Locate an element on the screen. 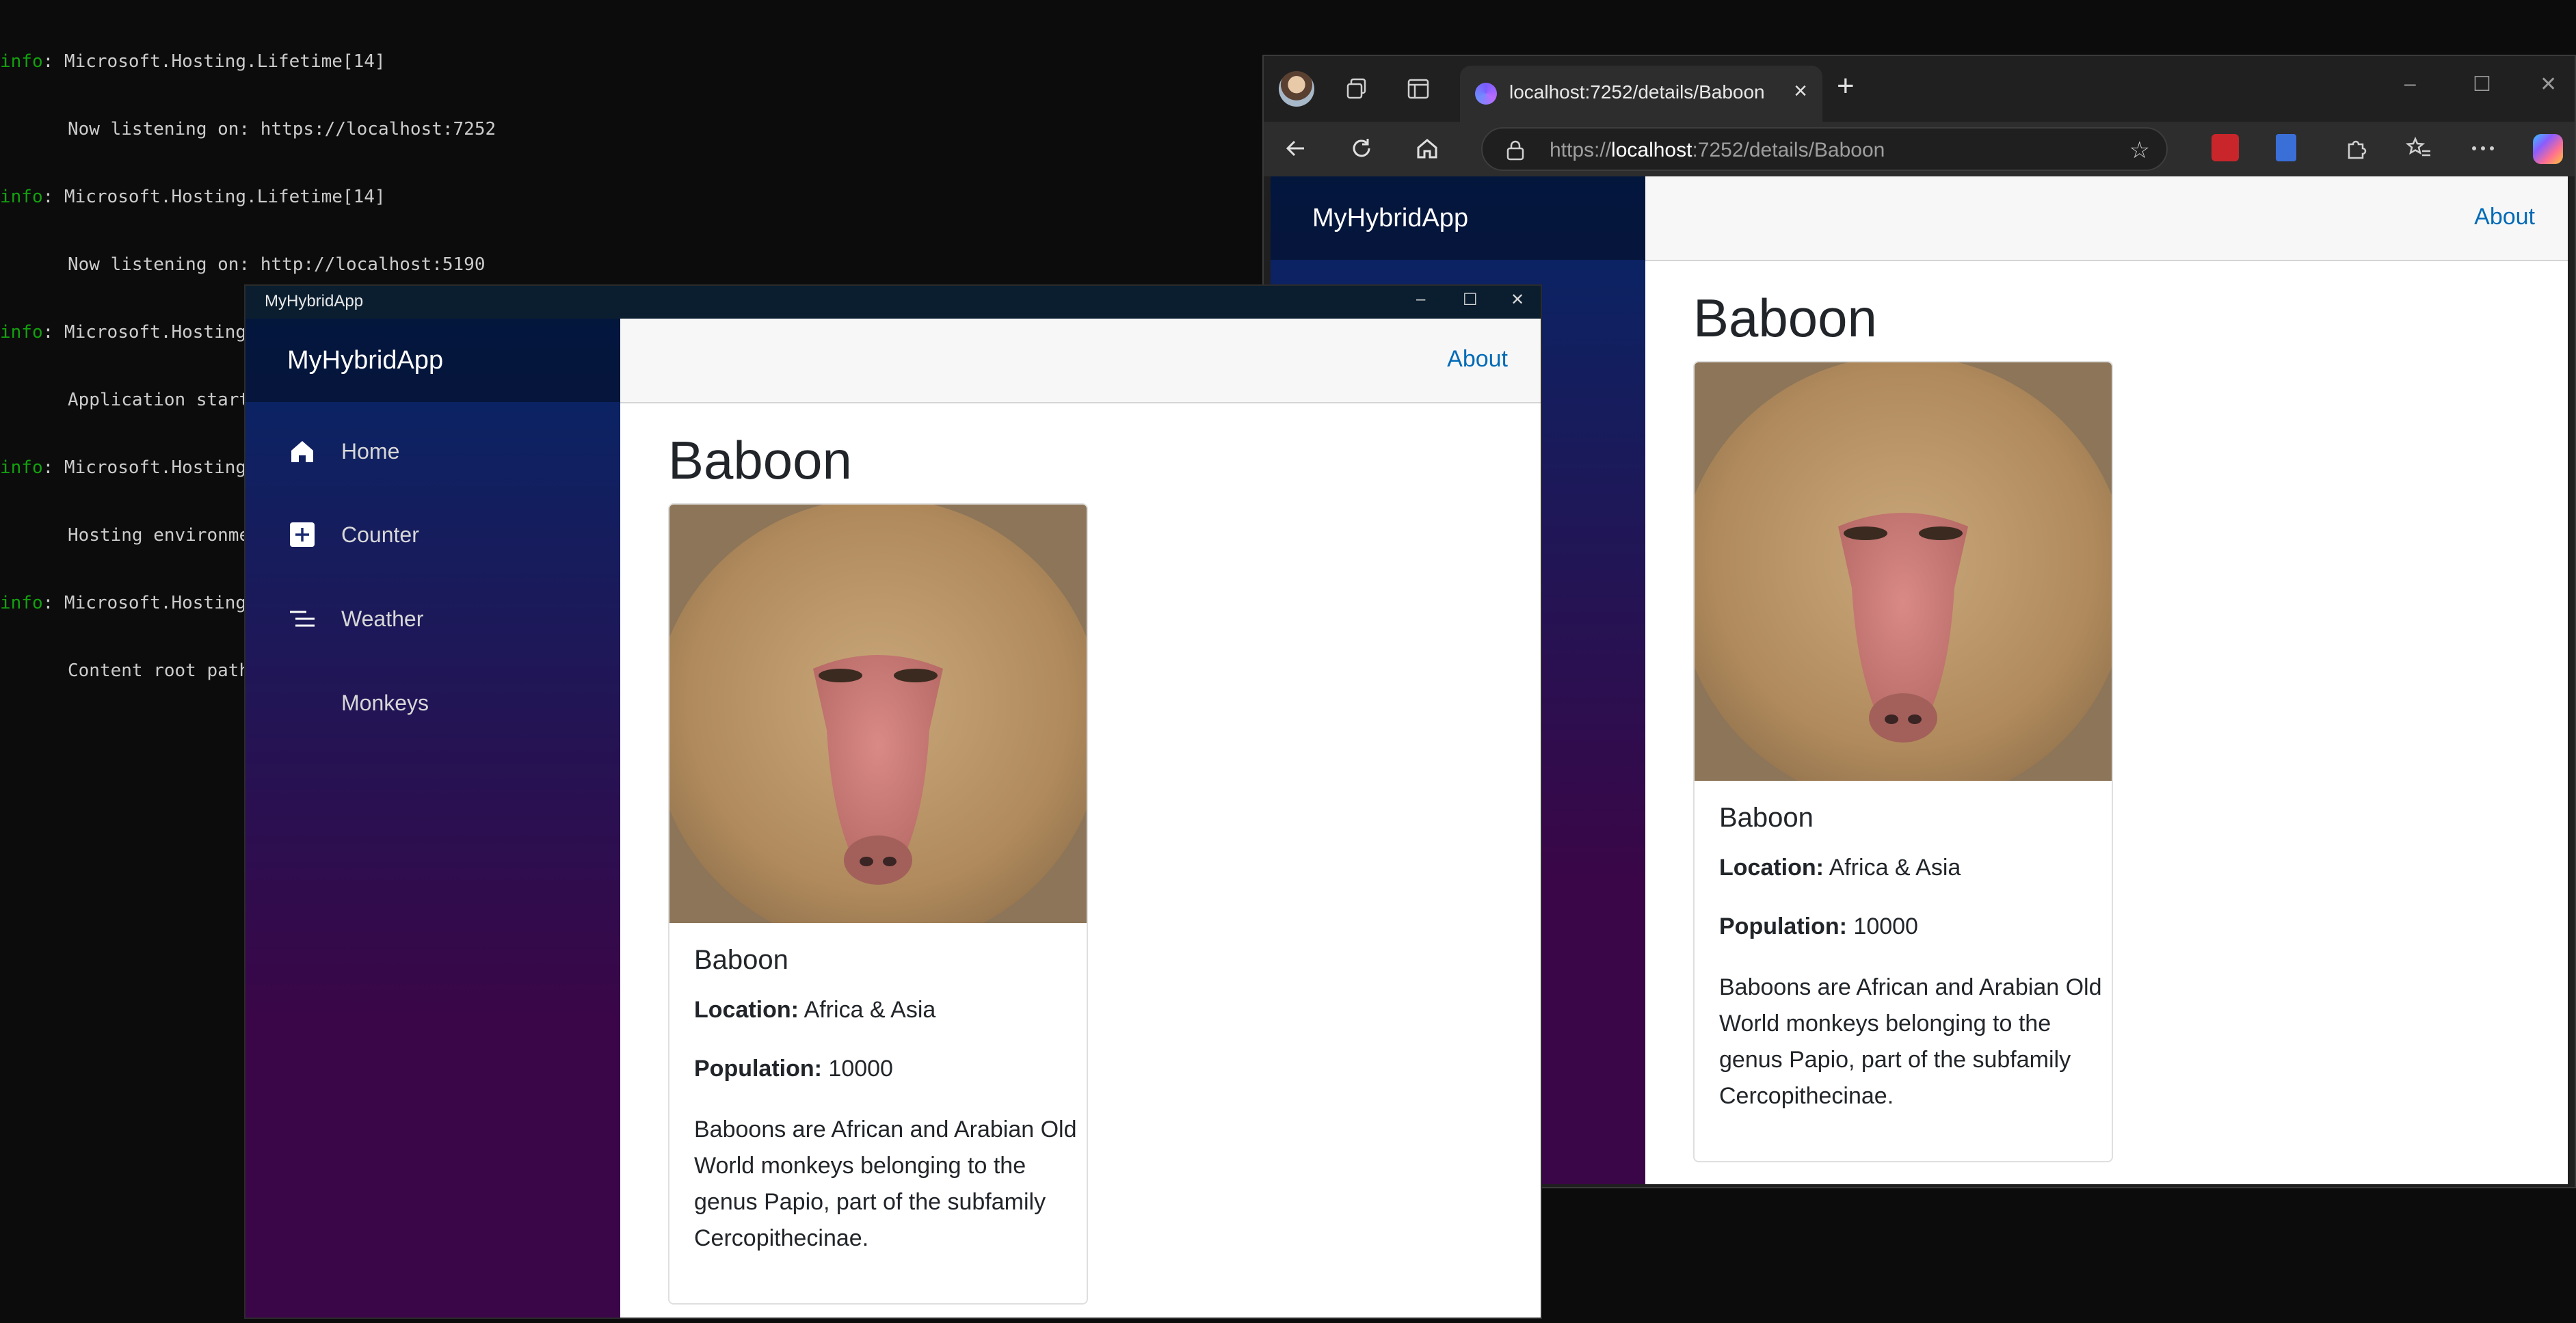 The height and width of the screenshot is (1323, 2576). app-titlebar: MyHybridApp – ☐ ✕ is located at coordinates (893, 302).